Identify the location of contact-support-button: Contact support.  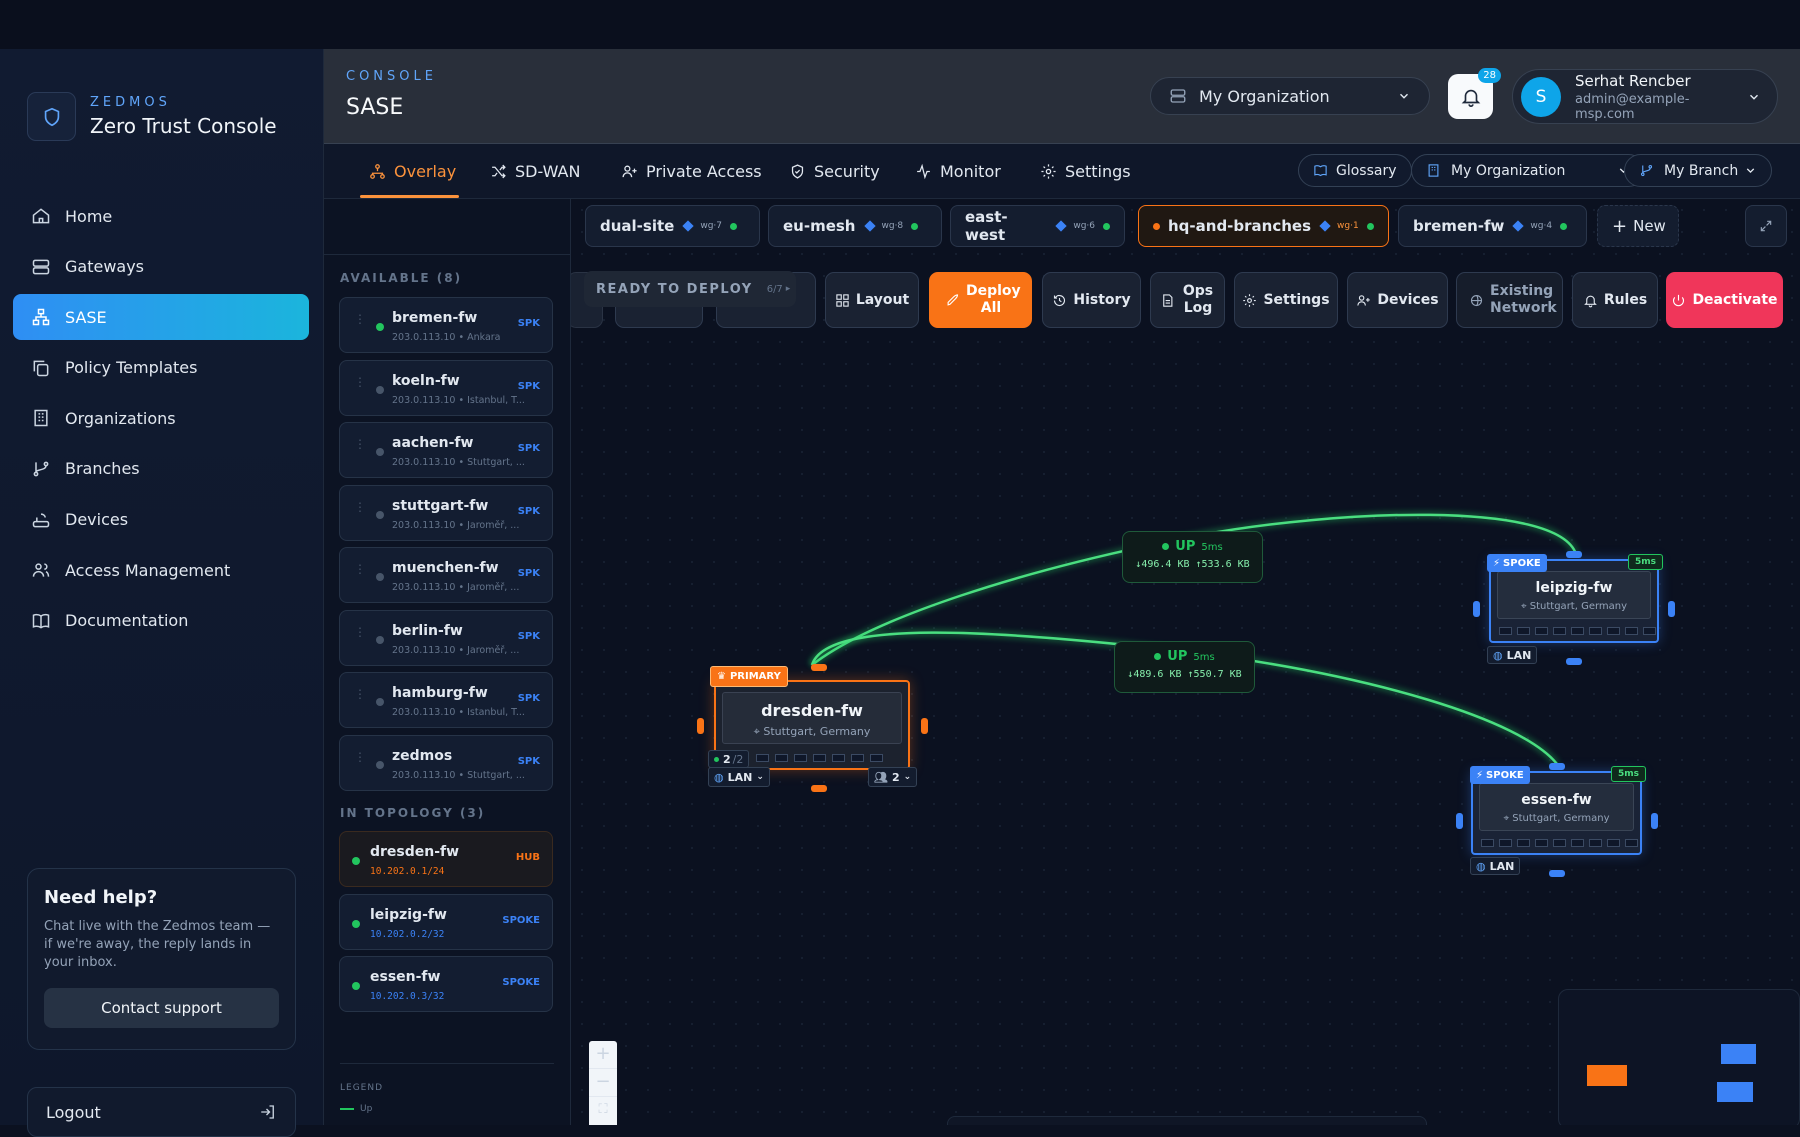
(161, 1008).